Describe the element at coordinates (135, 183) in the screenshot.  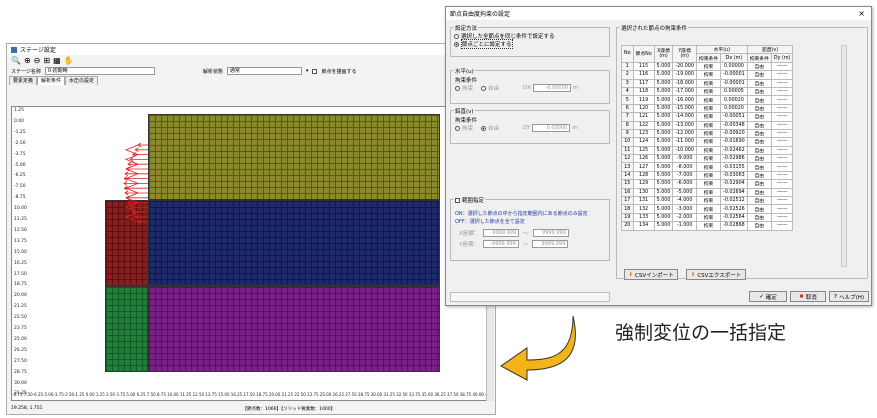
I see `forced-displacement-arrows` at that location.